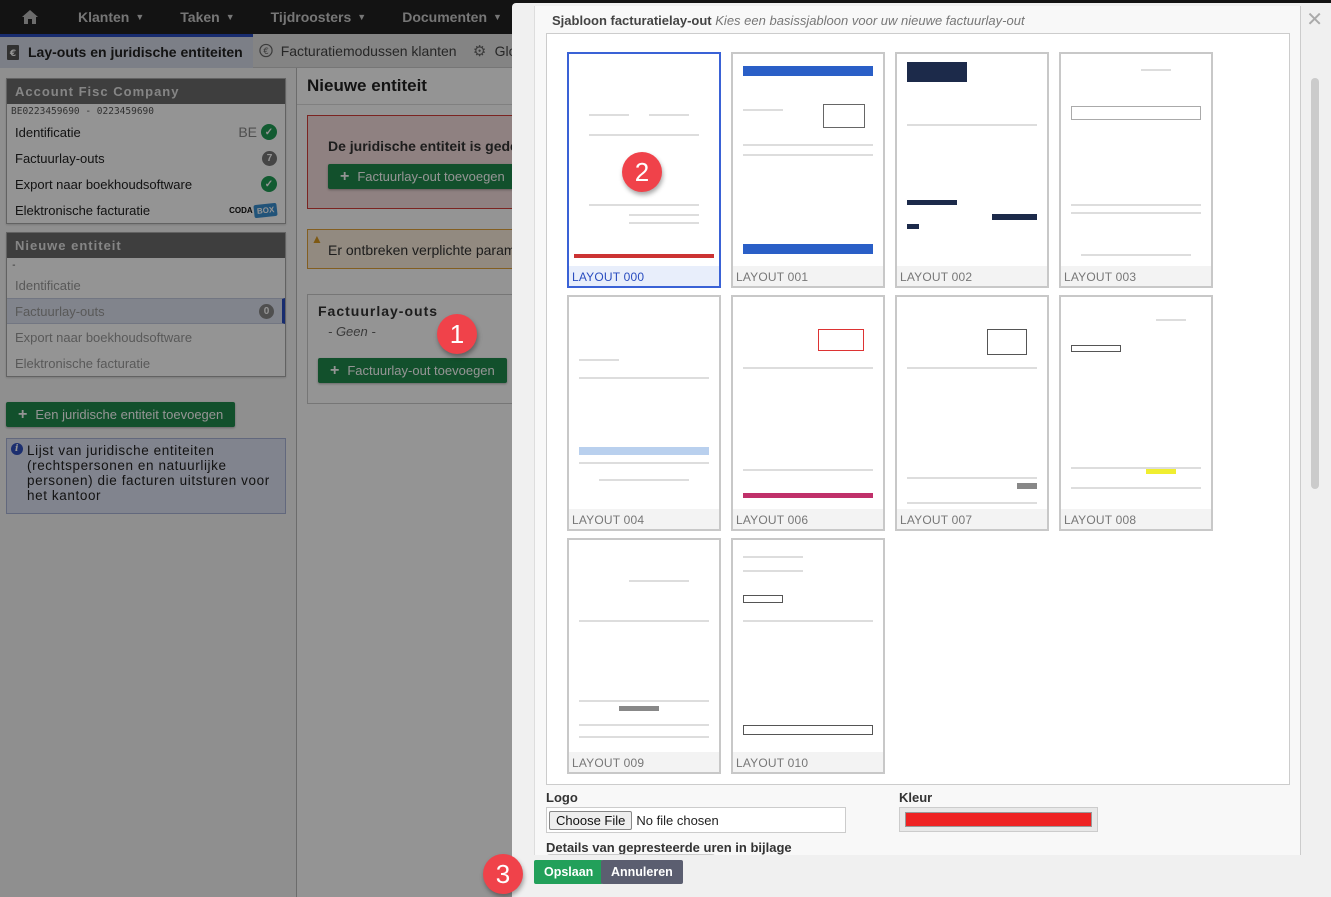  Describe the element at coordinates (772, 520) in the screenshot. I see `layout-label: LAYOUT 006` at that location.